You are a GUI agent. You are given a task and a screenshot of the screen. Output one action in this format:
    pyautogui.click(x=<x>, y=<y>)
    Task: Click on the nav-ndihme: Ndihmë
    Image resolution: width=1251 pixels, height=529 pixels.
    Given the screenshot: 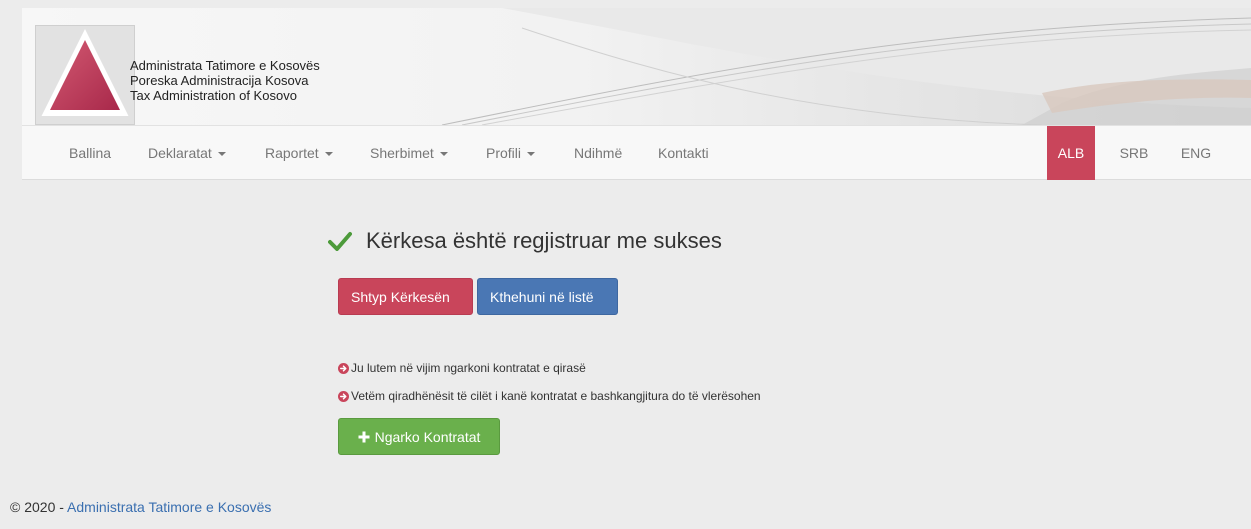 What is the action you would take?
    pyautogui.click(x=598, y=153)
    